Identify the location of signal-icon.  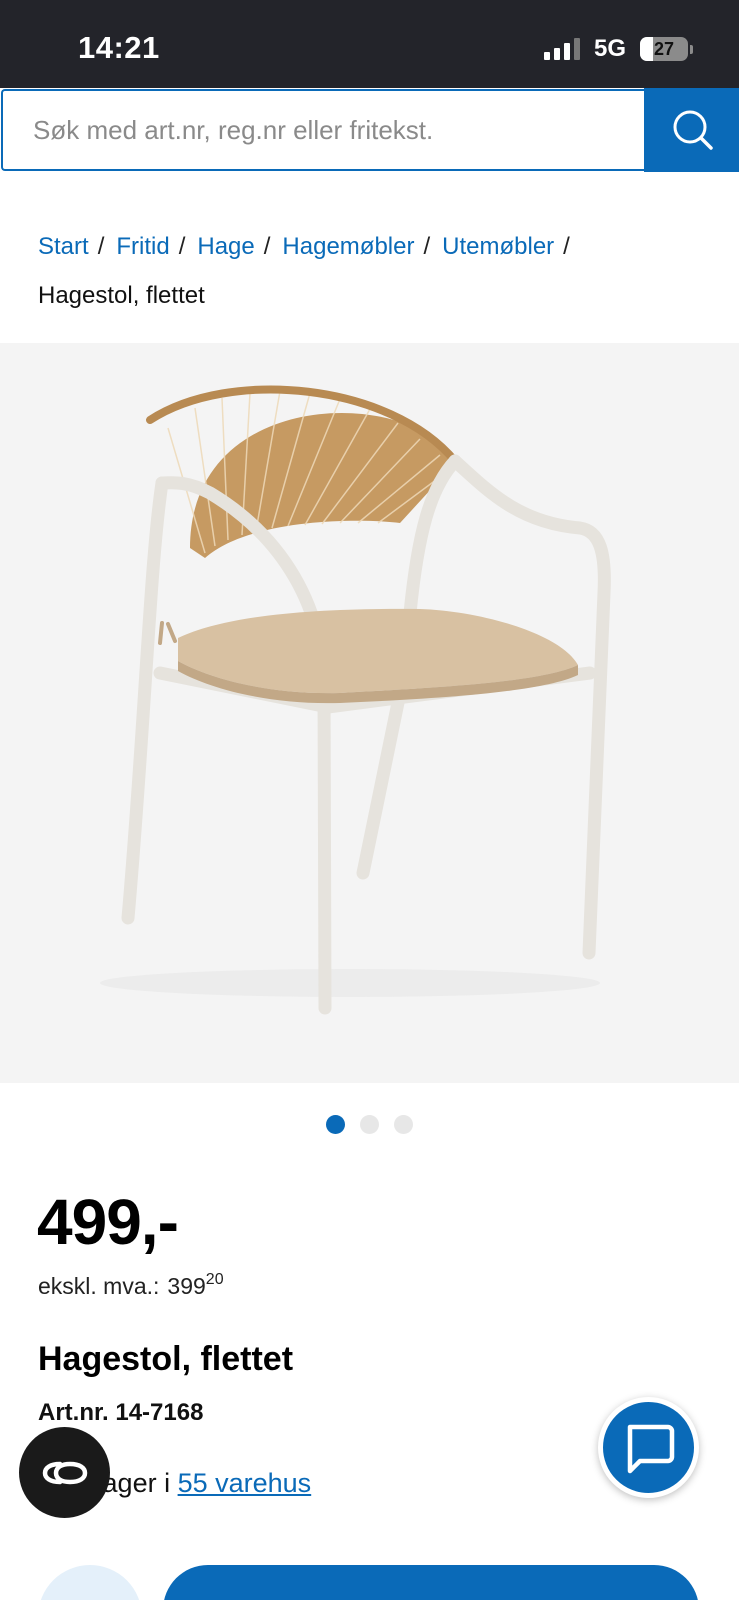
(561, 49).